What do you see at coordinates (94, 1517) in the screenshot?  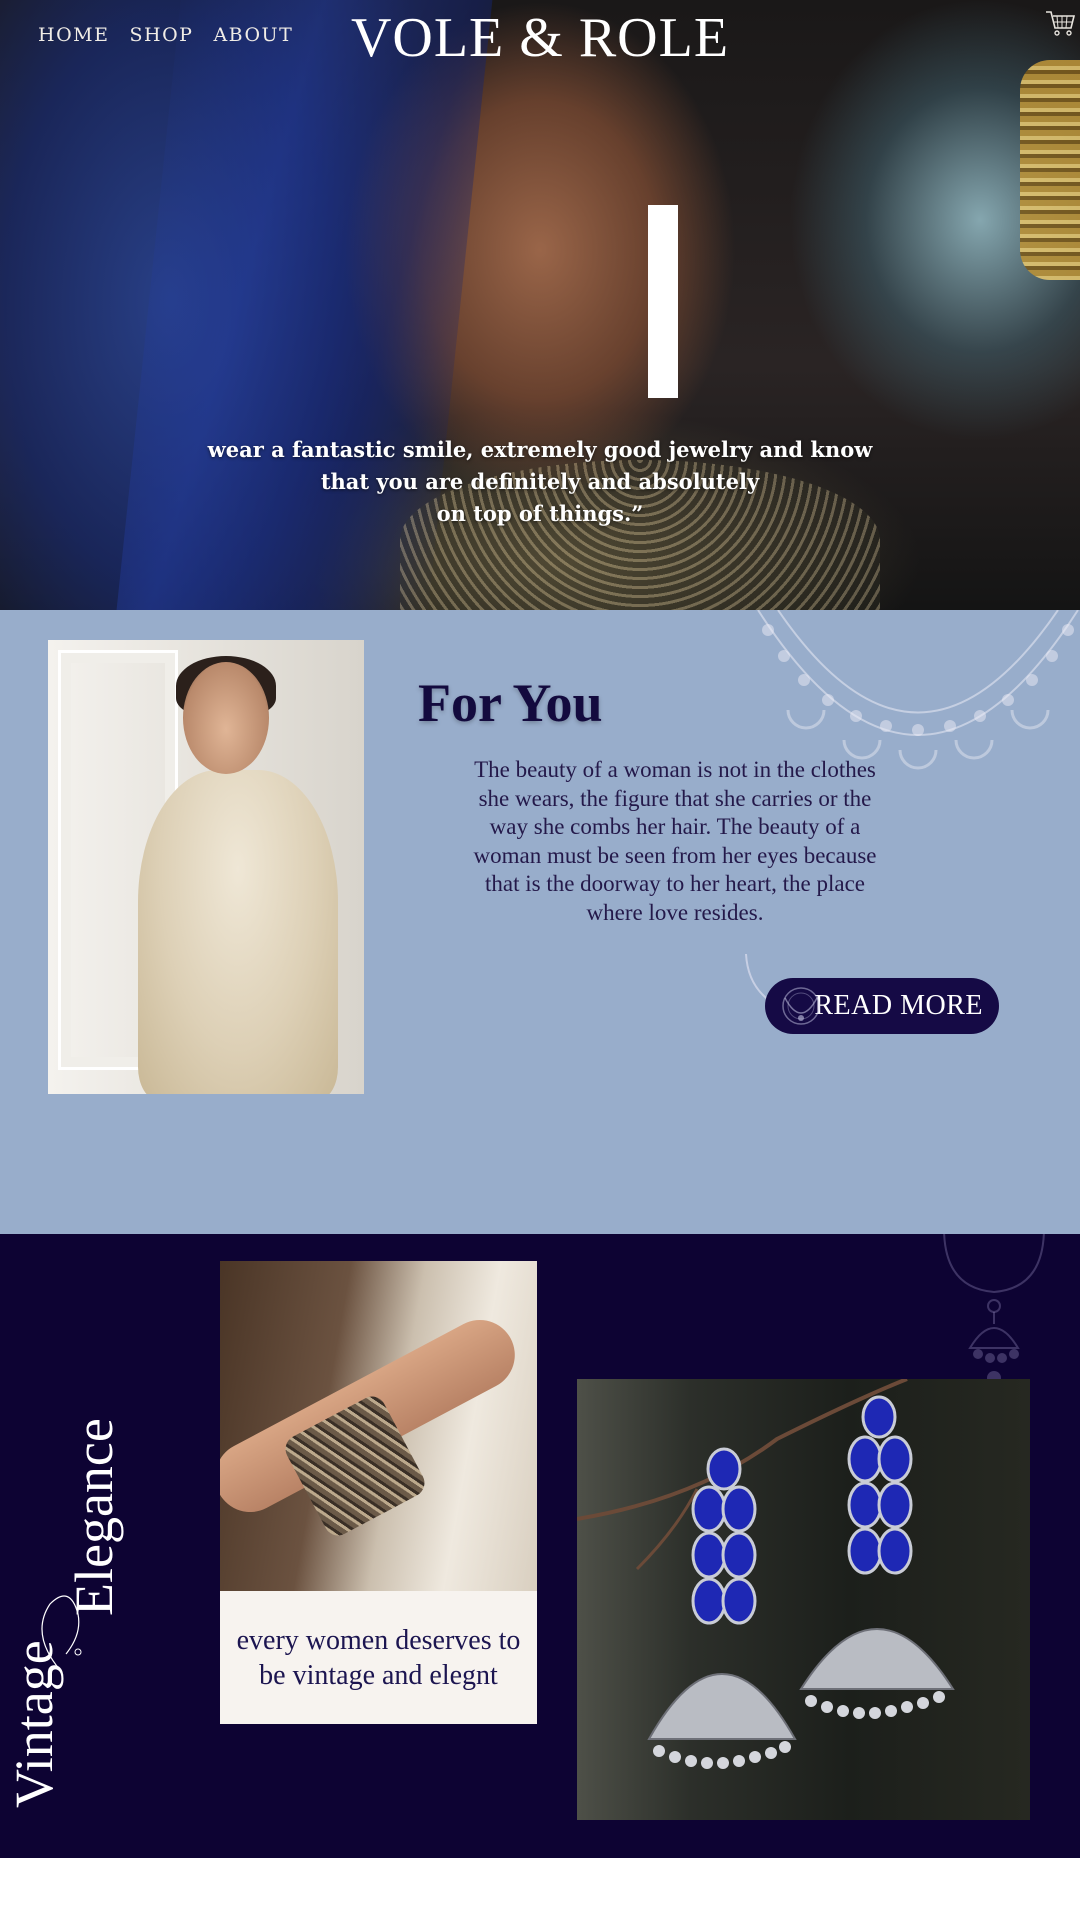 I see `elegance-word: Elegance` at bounding box center [94, 1517].